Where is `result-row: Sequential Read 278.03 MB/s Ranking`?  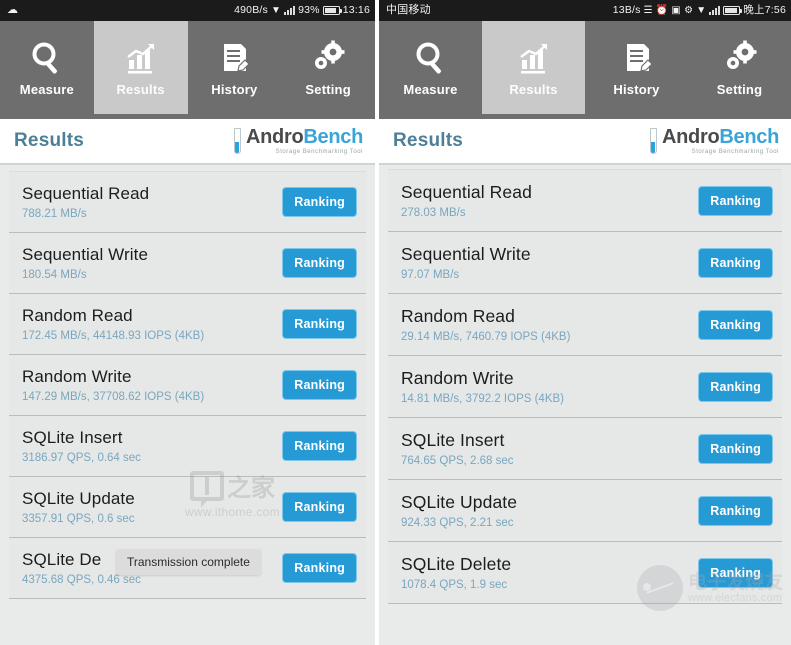 result-row: Sequential Read 278.03 MB/s Ranking is located at coordinates (585, 200).